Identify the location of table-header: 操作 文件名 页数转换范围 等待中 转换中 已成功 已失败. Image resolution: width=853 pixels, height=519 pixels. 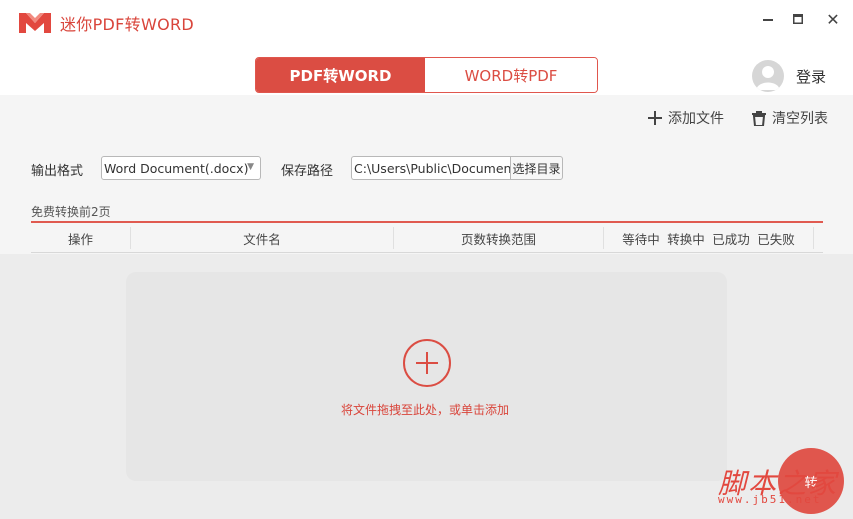
(427, 238).